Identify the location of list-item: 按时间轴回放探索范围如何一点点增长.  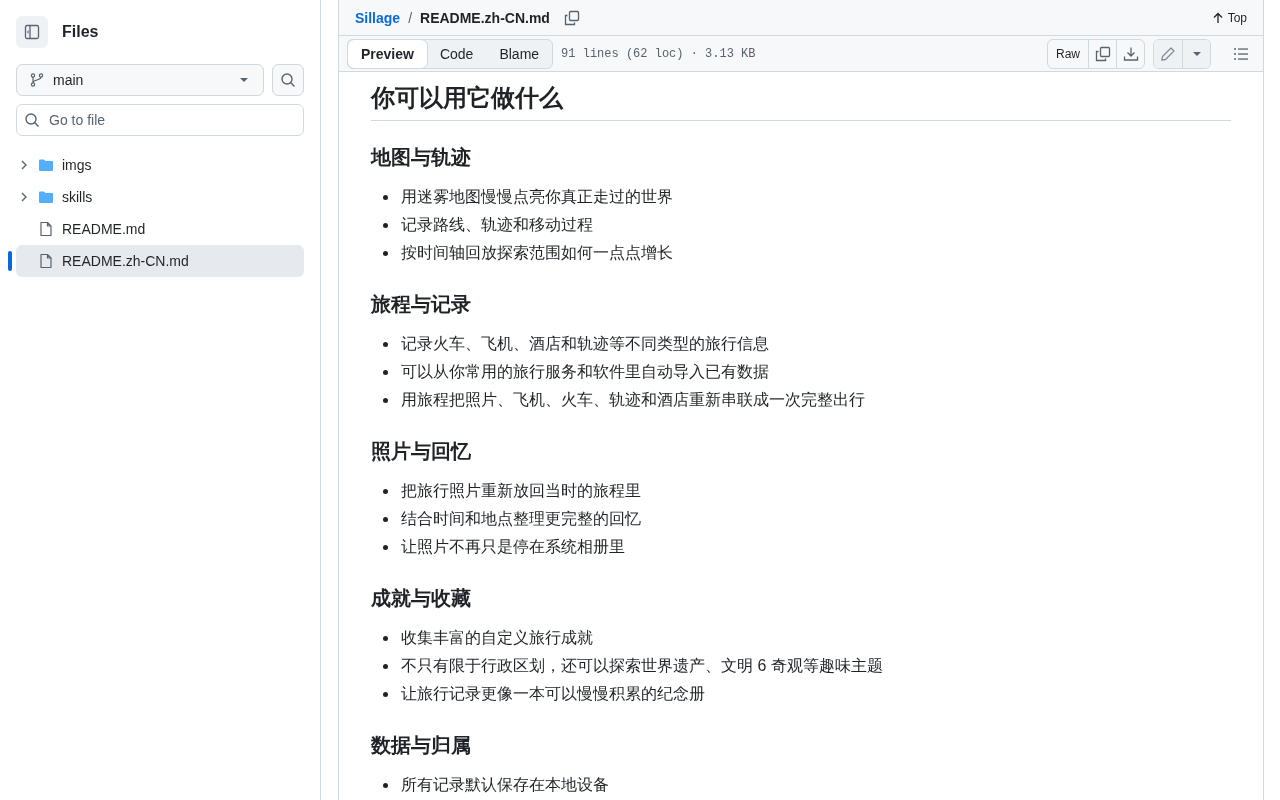
(537, 253).